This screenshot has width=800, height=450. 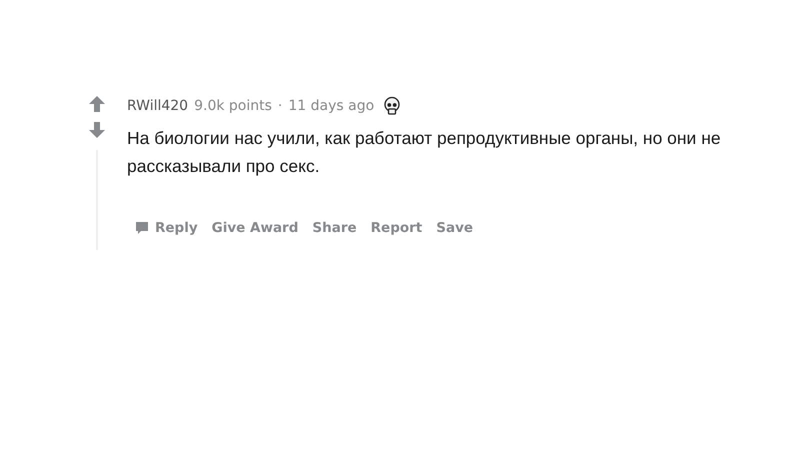 I want to click on upvote-icon, so click(x=97, y=104).